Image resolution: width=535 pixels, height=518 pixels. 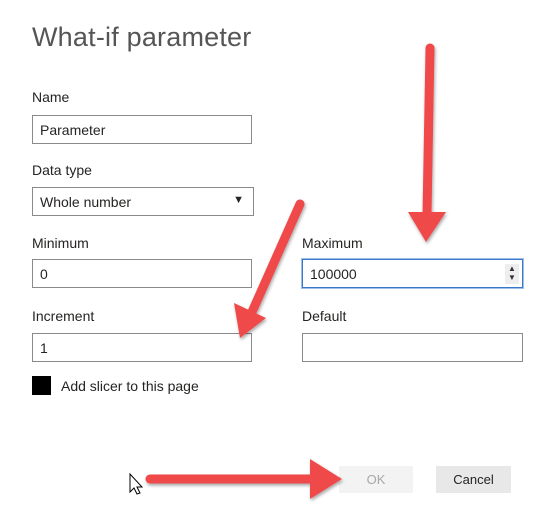 What do you see at coordinates (269, 268) in the screenshot?
I see `arrow-to-increment` at bounding box center [269, 268].